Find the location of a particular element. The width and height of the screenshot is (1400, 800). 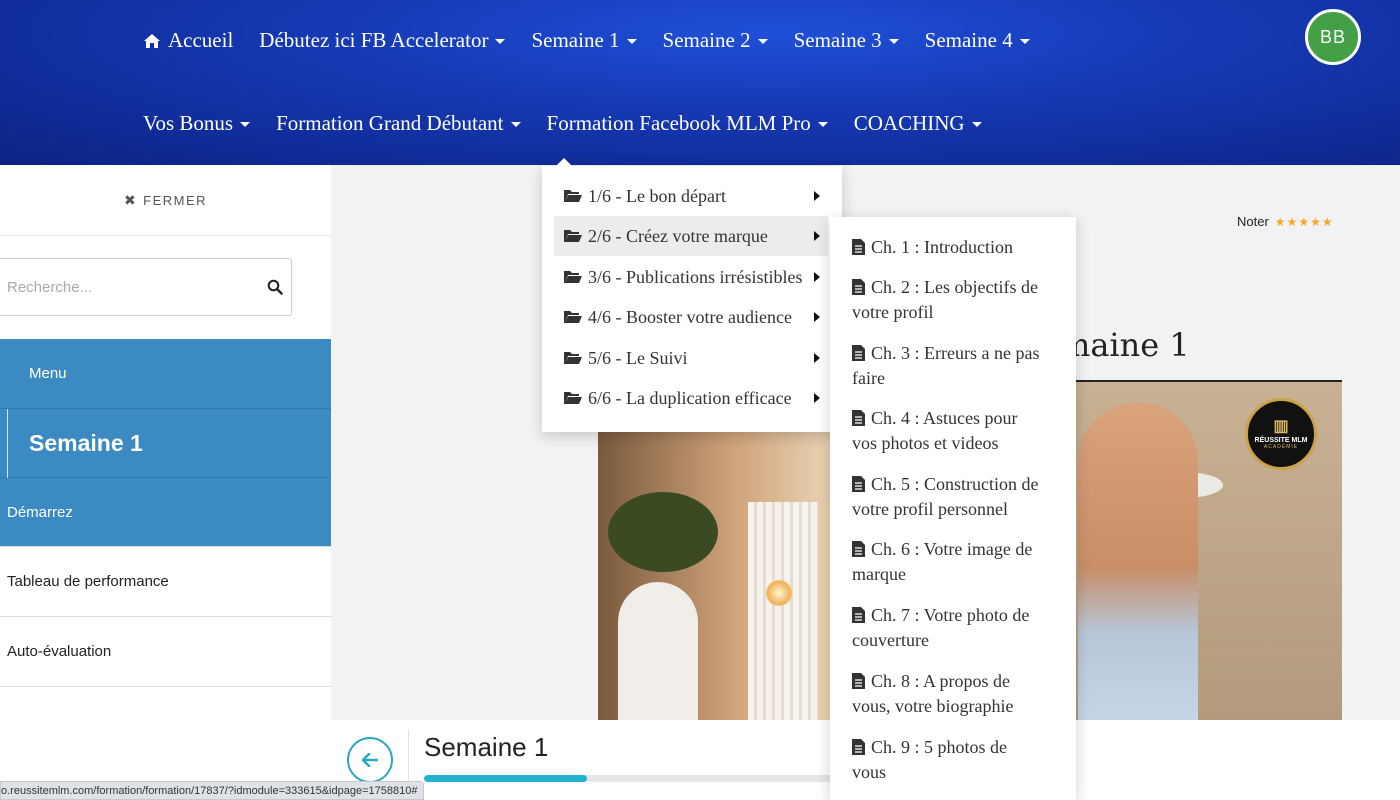

submenu-item-label-line2: vous, votre biographie is located at coordinates (933, 706).